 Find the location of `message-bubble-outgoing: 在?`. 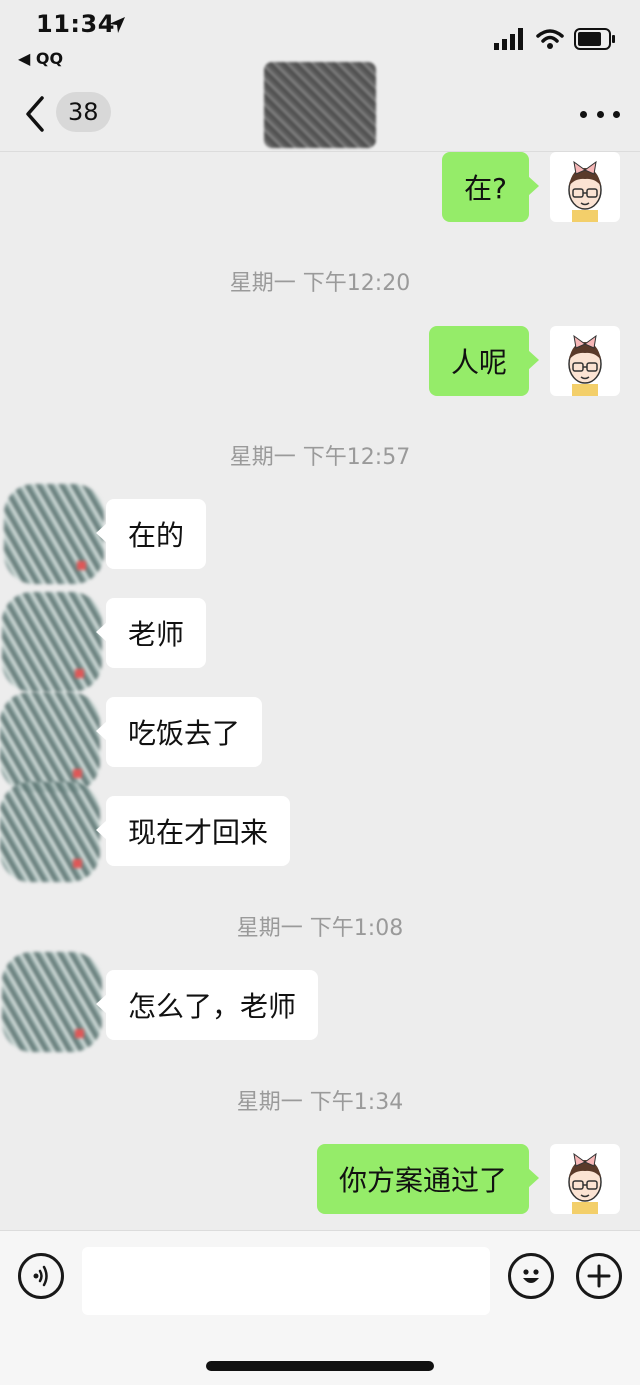

message-bubble-outgoing: 在? is located at coordinates (490, 187).